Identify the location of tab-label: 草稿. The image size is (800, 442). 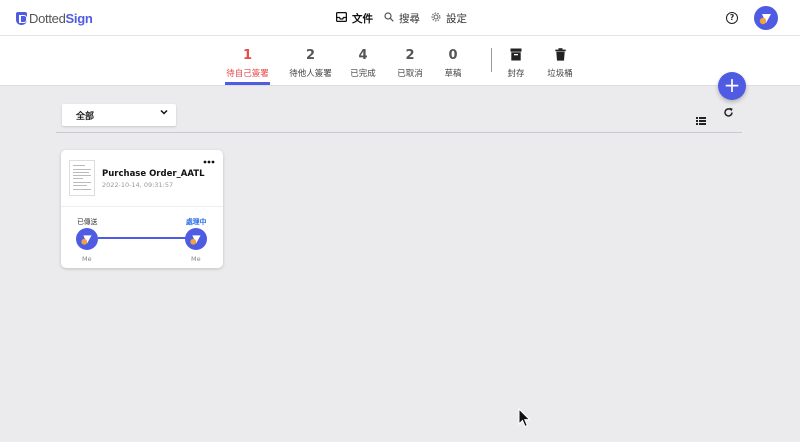
(453, 74).